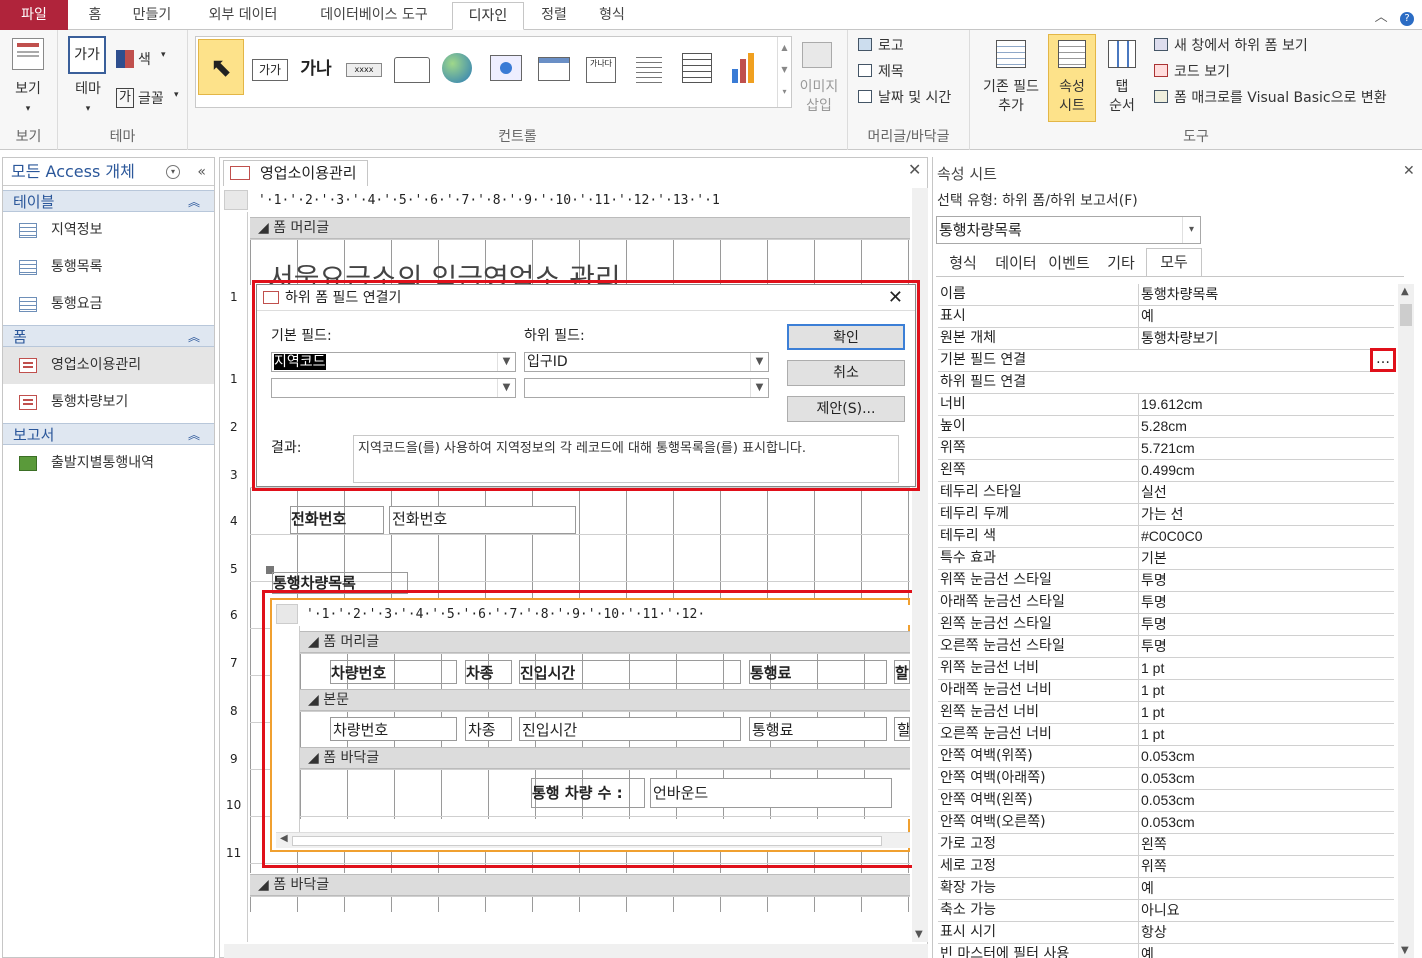 The width and height of the screenshot is (1422, 958). What do you see at coordinates (612, 16) in the screenshot?
I see `tab-format: 형식` at bounding box center [612, 16].